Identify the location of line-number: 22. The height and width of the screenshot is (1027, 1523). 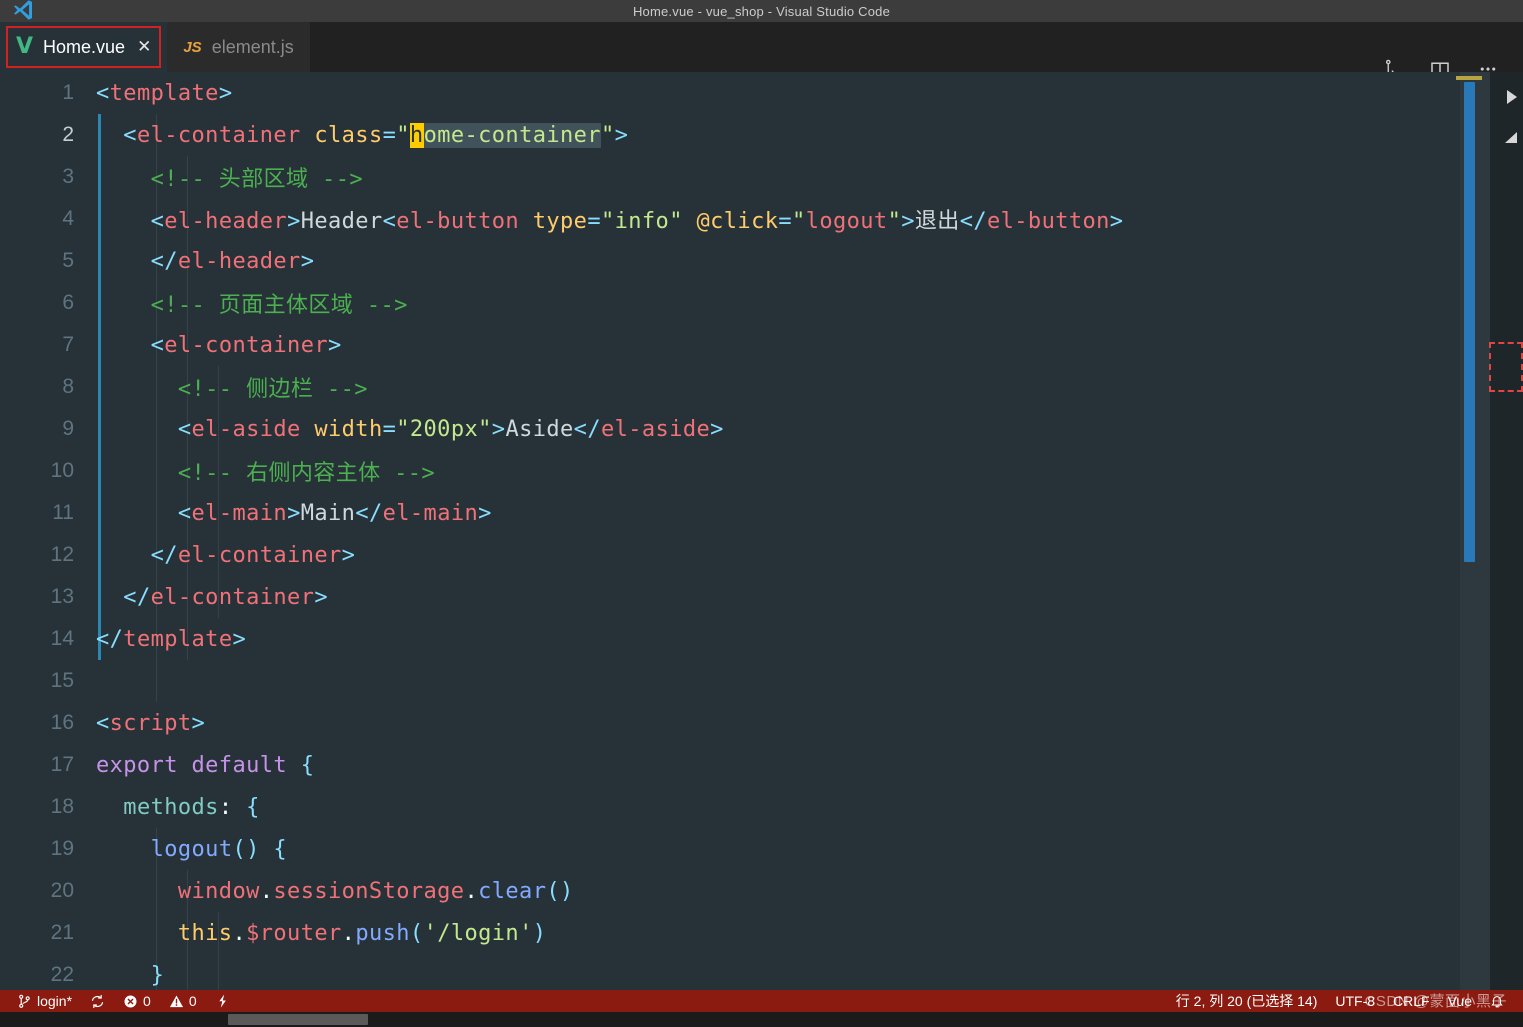
(62, 974).